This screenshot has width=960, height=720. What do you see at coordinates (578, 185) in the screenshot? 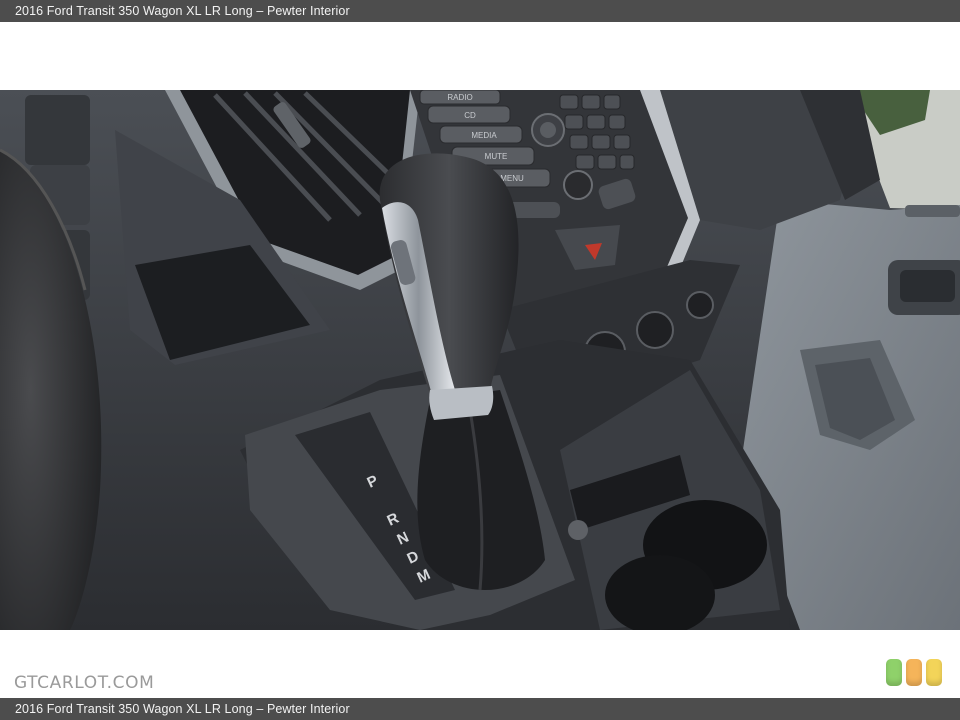
I see `volume-knob` at bounding box center [578, 185].